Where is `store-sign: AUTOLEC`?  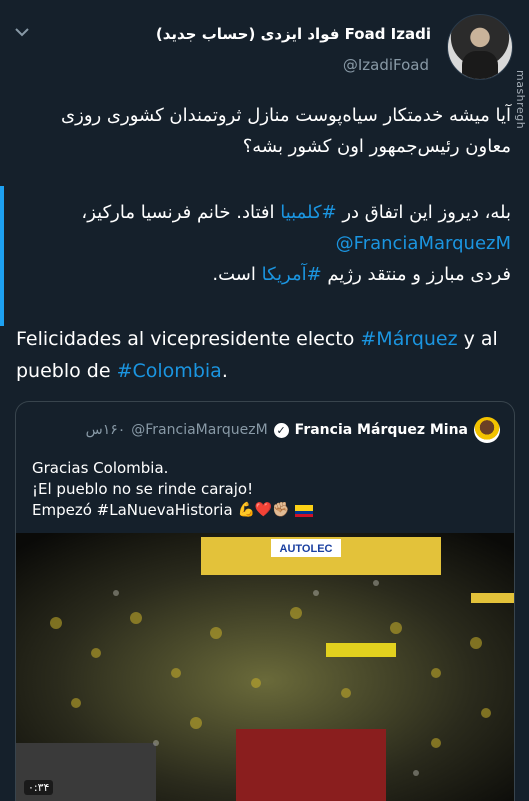
store-sign: AUTOLEC is located at coordinates (306, 549).